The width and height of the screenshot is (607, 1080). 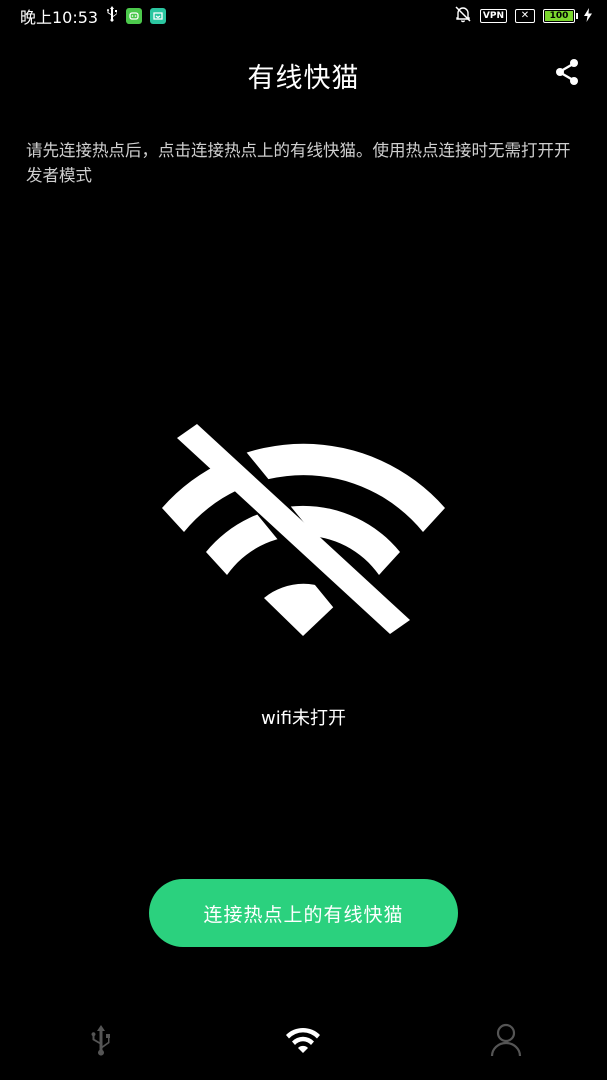 I want to click on share-button, so click(x=567, y=72).